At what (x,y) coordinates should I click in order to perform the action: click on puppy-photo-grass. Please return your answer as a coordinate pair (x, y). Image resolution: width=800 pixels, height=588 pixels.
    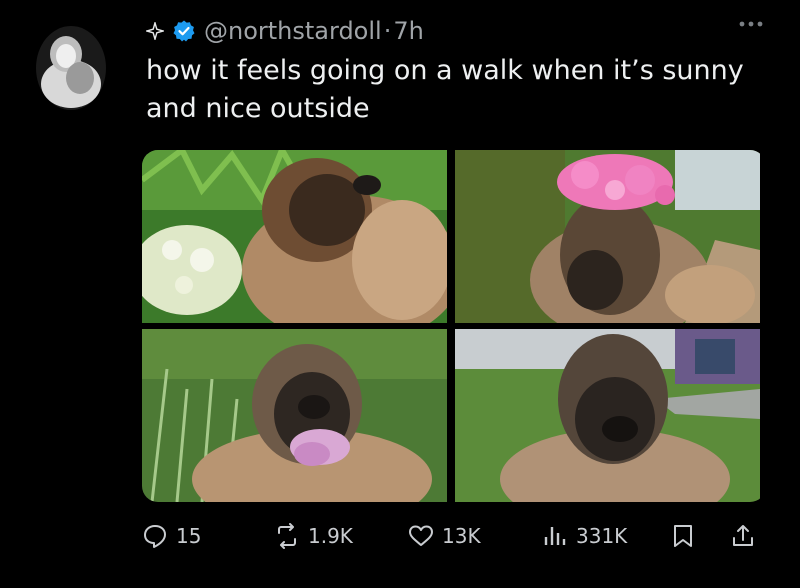
    Looking at the image, I should click on (294, 415).